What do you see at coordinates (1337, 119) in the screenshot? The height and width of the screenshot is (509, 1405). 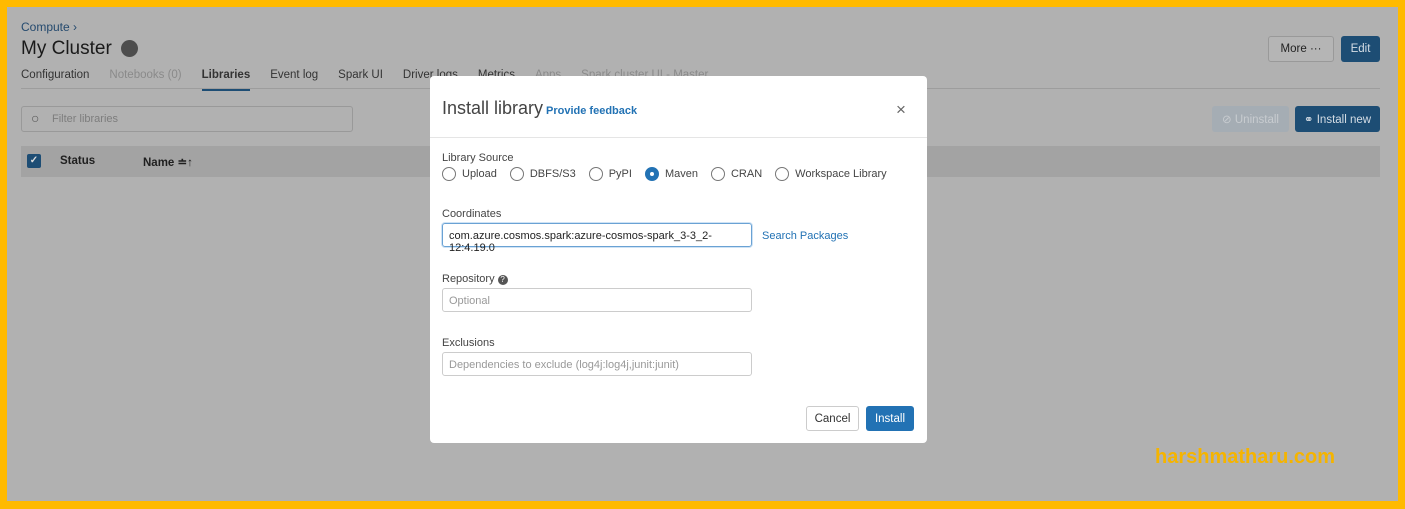 I see `install-new-button: ⚭ Install new` at bounding box center [1337, 119].